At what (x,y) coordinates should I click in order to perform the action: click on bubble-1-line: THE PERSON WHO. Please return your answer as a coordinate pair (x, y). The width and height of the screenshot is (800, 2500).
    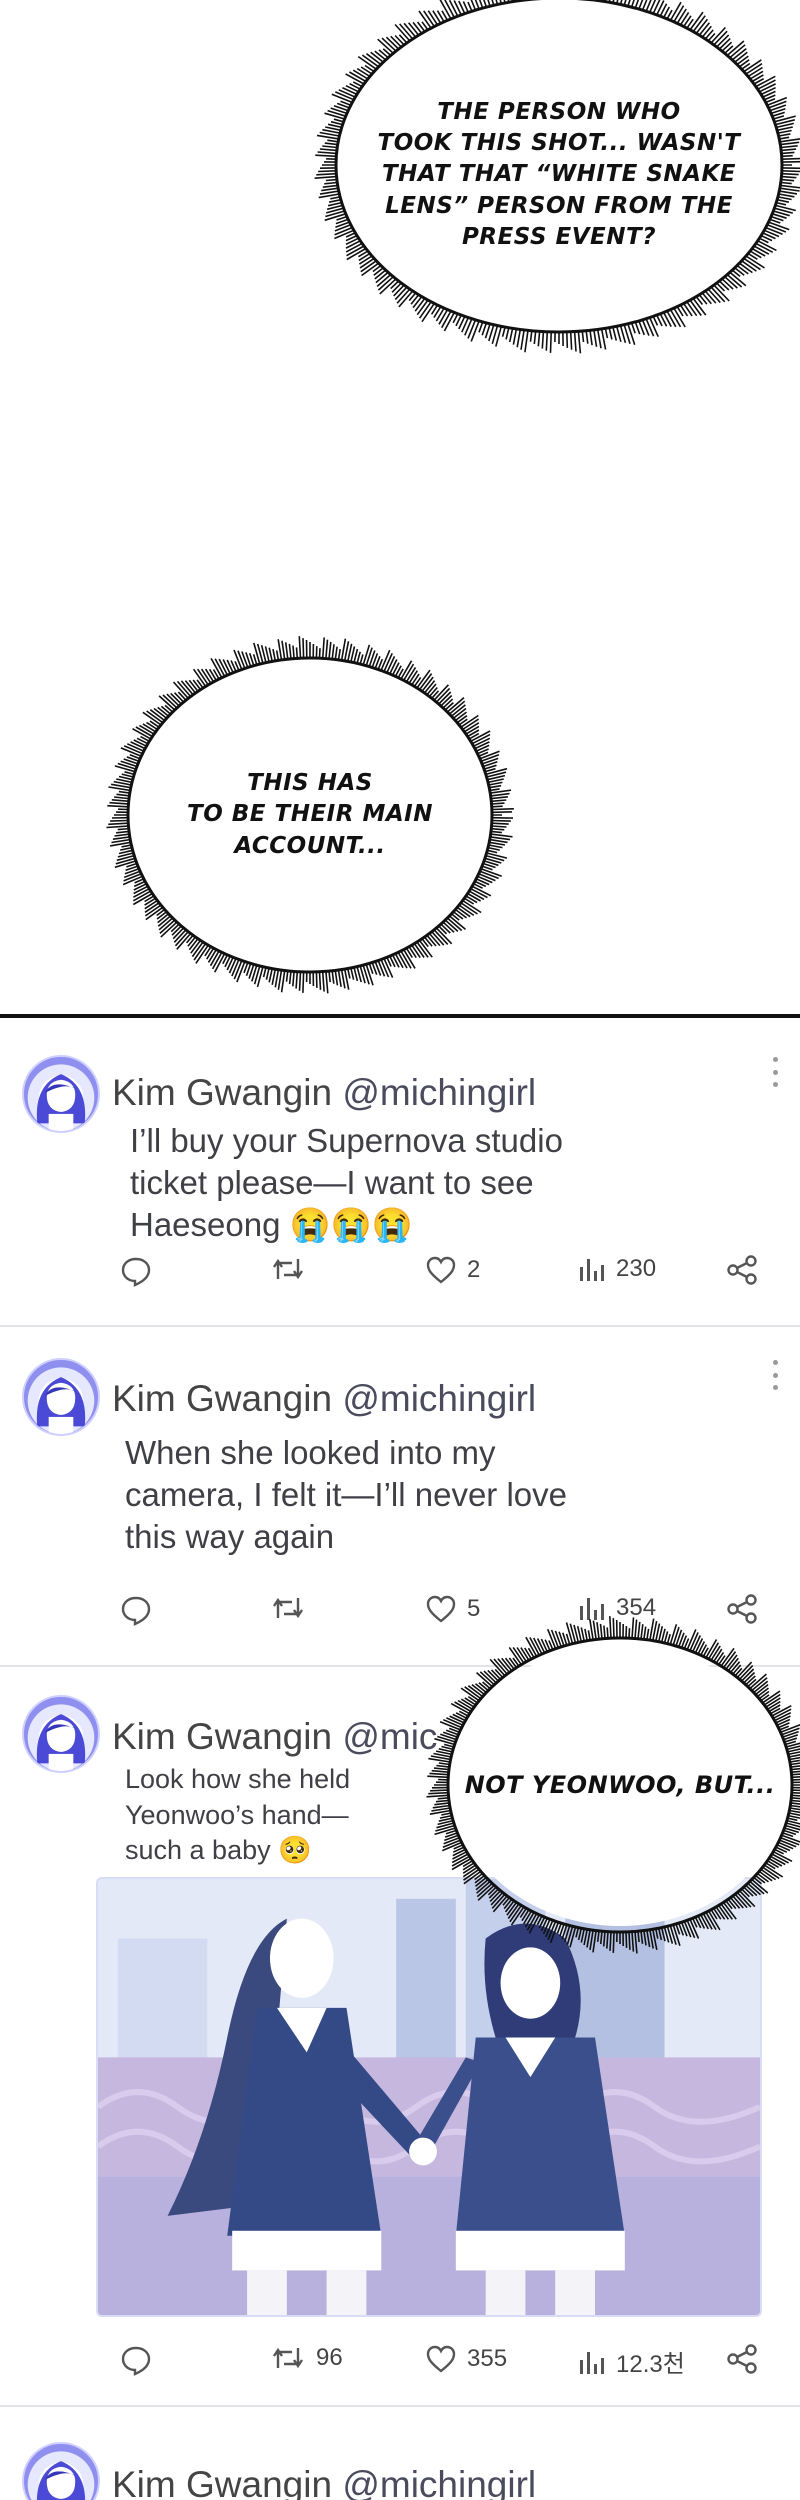
    Looking at the image, I should click on (559, 112).